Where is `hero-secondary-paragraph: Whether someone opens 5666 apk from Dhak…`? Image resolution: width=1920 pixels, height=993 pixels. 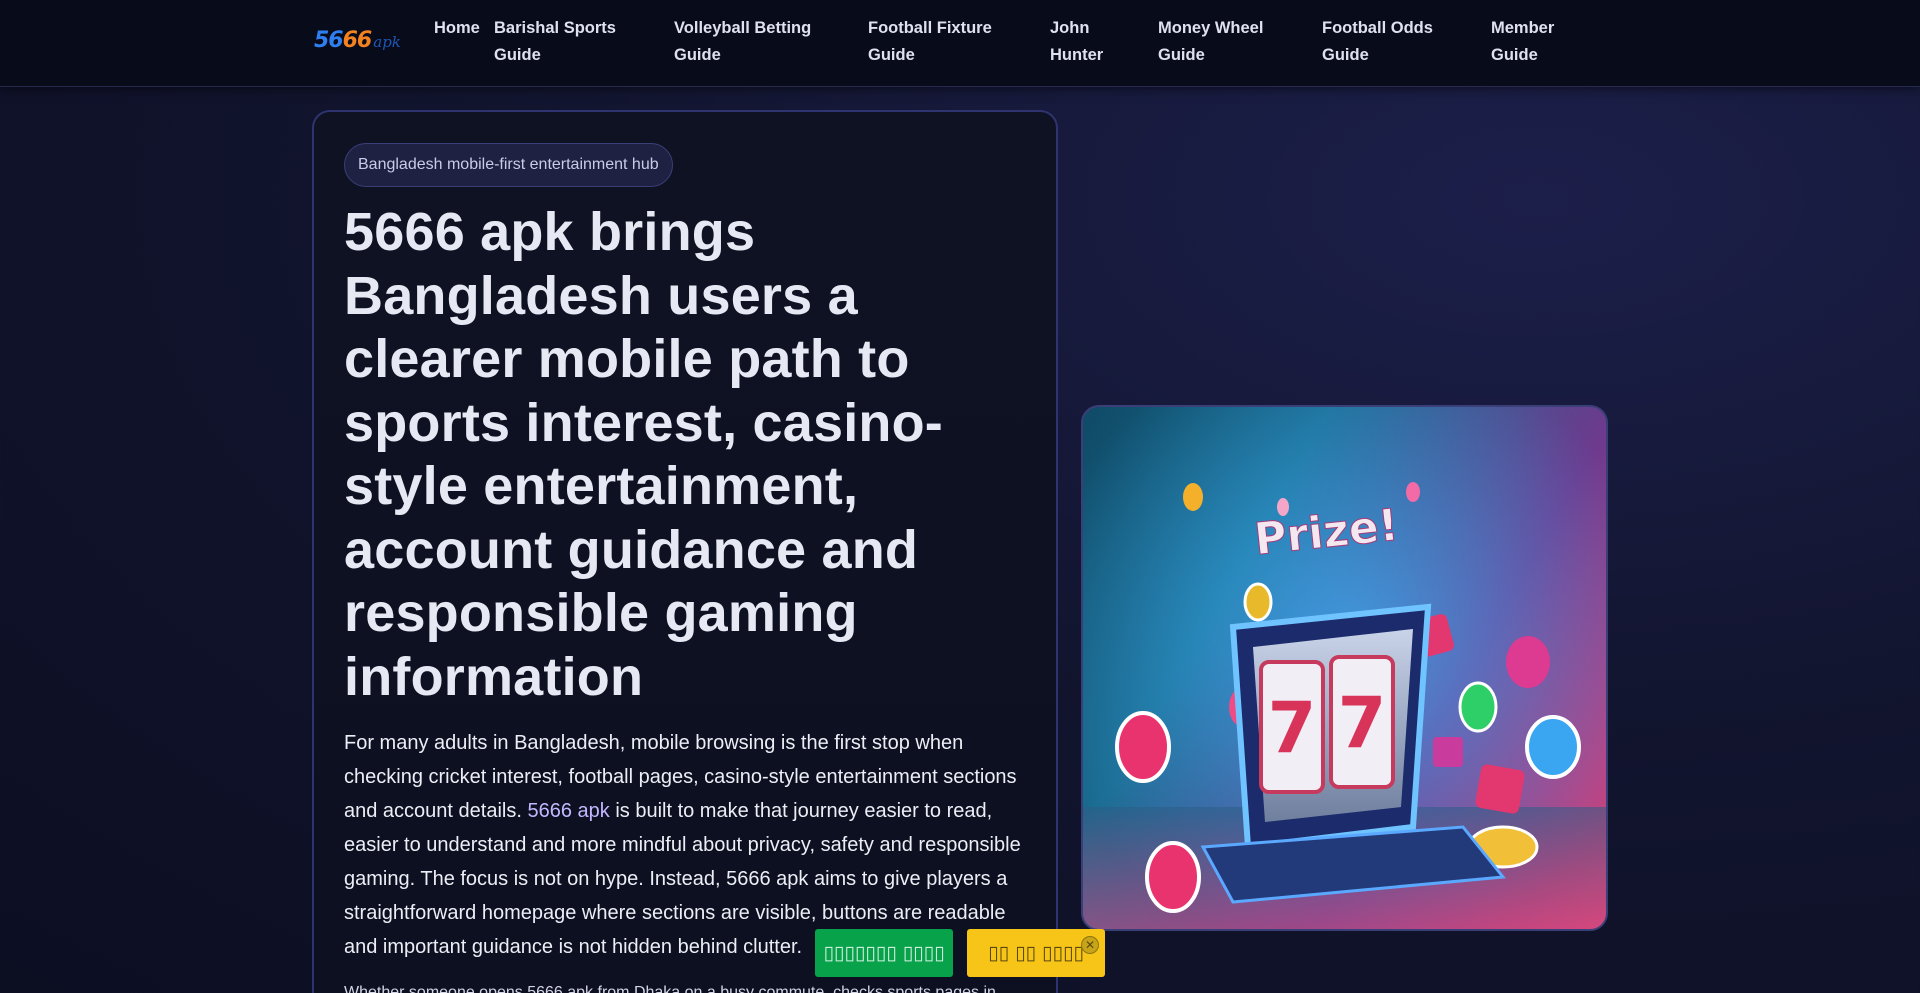 hero-secondary-paragraph: Whether someone opens 5666 apk from Dhak… is located at coordinates (670, 988).